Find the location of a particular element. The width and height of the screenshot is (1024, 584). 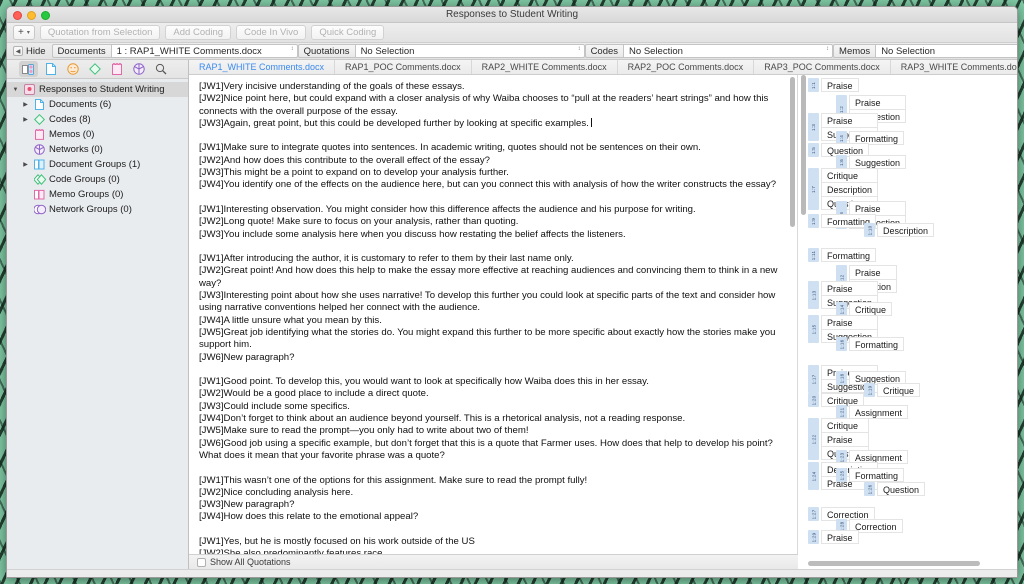

quotation-bar-icon: 1:25 is located at coordinates (841, 475).